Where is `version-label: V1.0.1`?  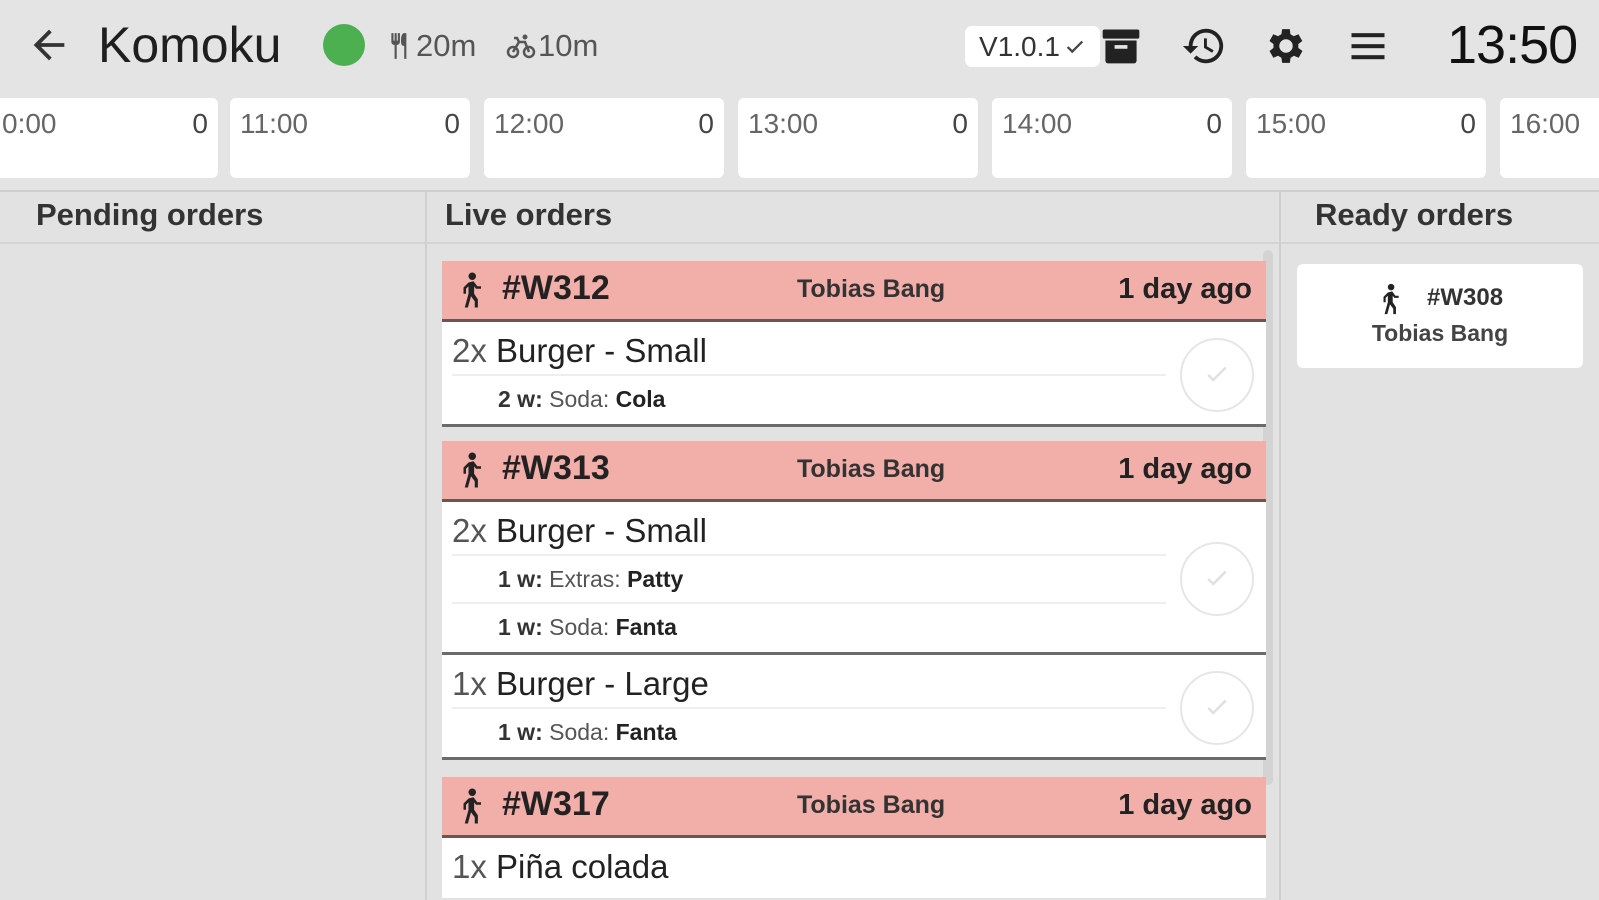
version-label: V1.0.1 is located at coordinates (1019, 46).